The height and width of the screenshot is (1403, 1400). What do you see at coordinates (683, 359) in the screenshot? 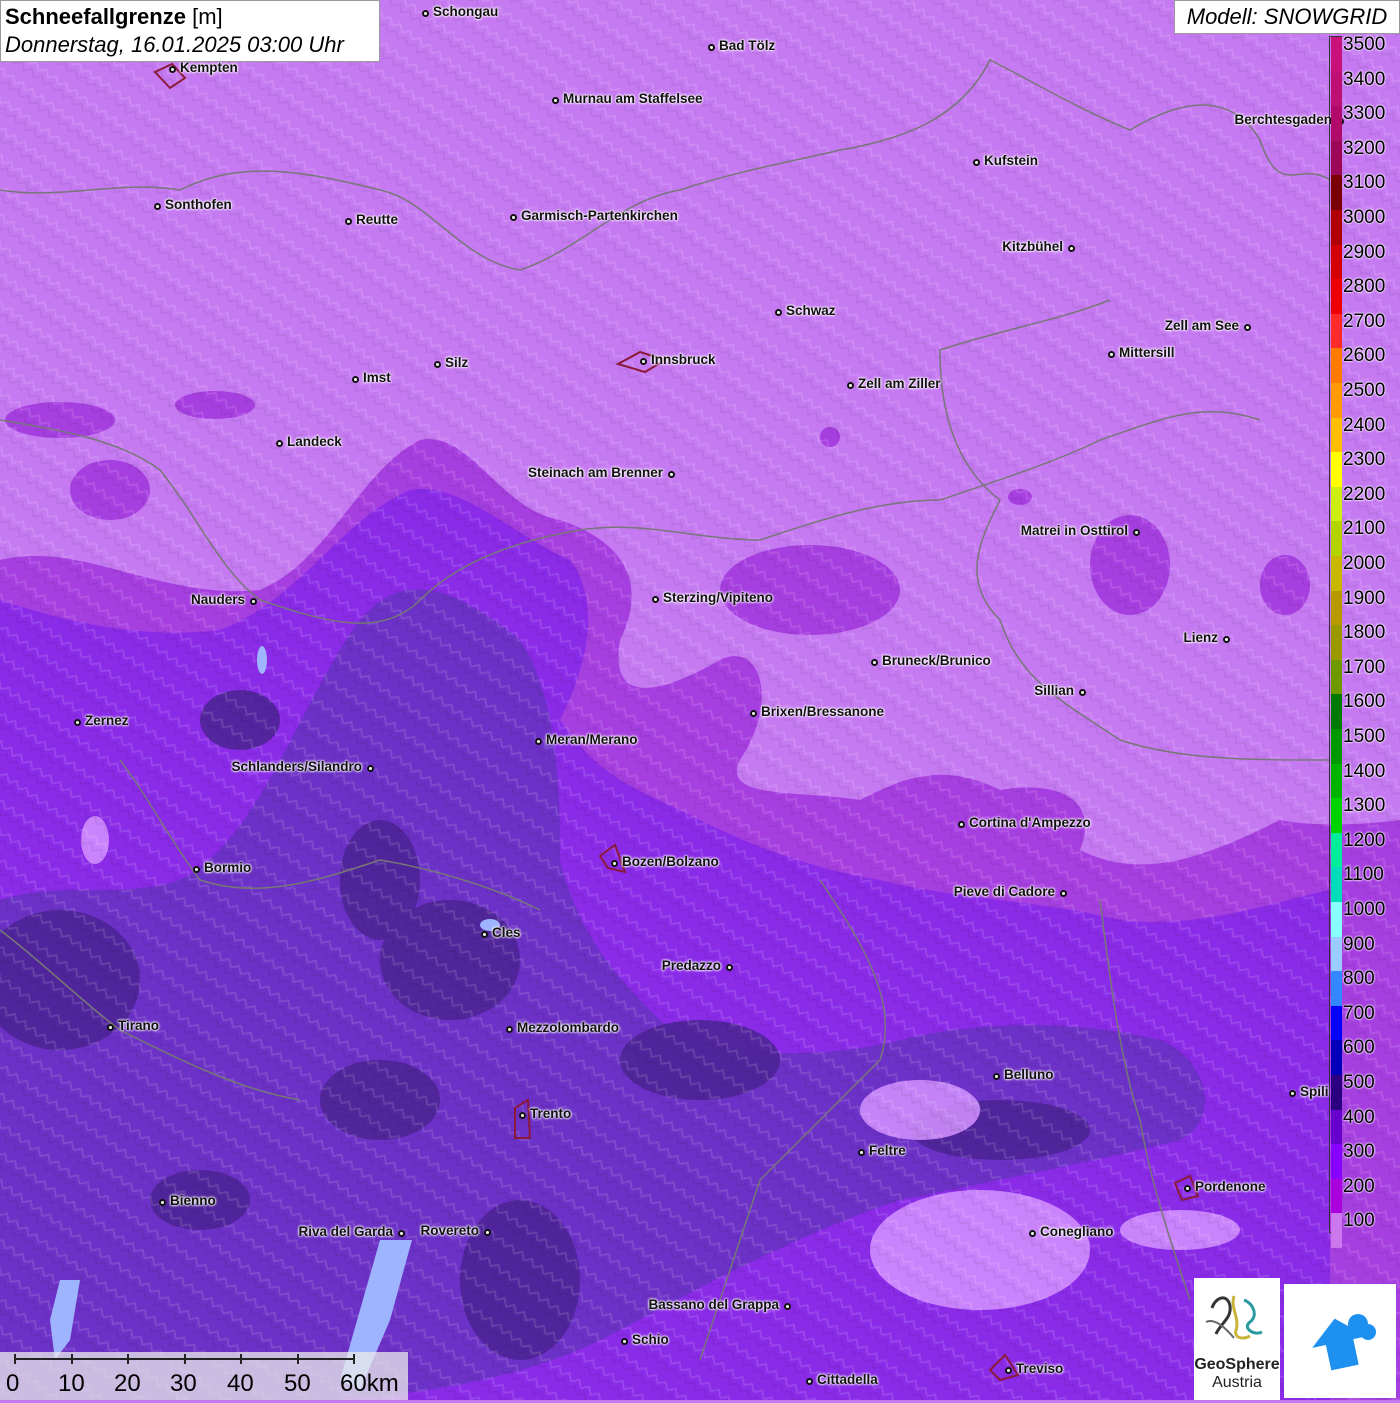
I see `city-label: Innsbruck` at bounding box center [683, 359].